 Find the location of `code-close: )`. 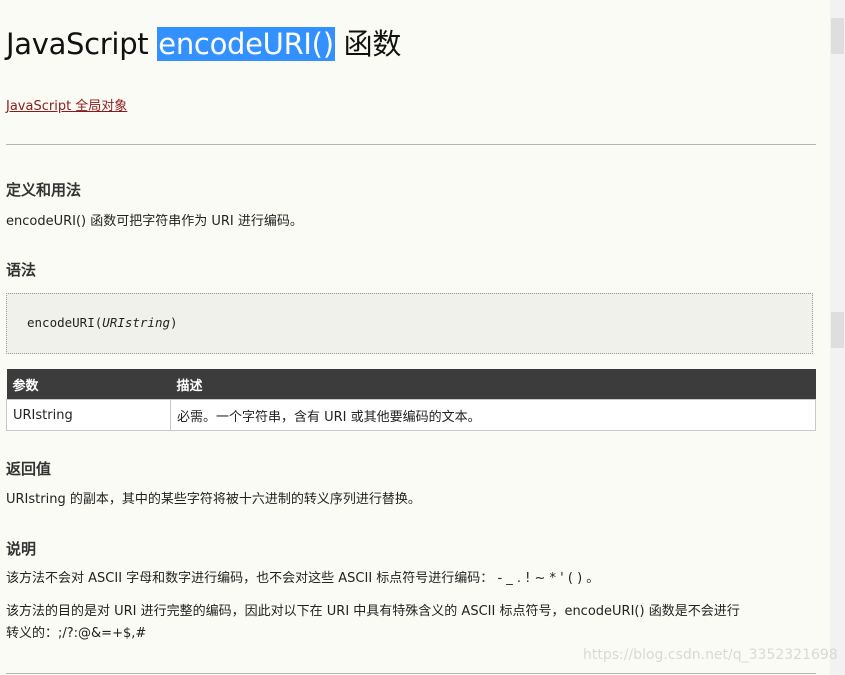

code-close: ) is located at coordinates (174, 322).